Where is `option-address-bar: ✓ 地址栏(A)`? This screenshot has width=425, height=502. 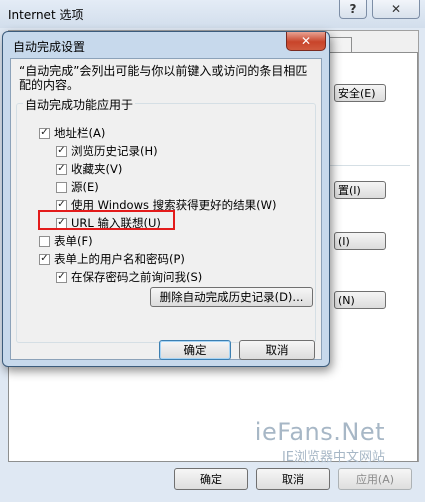
option-address-bar: ✓ 地址栏(A) is located at coordinates (72, 133).